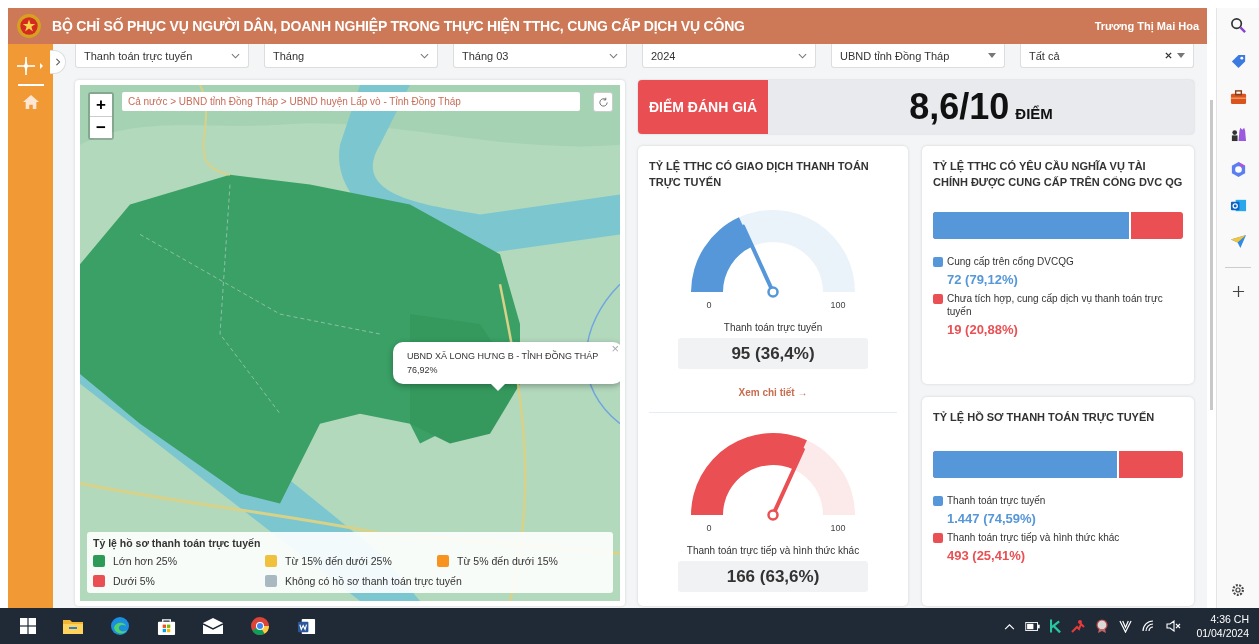 The image size is (1259, 644). I want to click on gauge-label: Thanh toán trực tiếp và hình thức khác, so click(773, 550).